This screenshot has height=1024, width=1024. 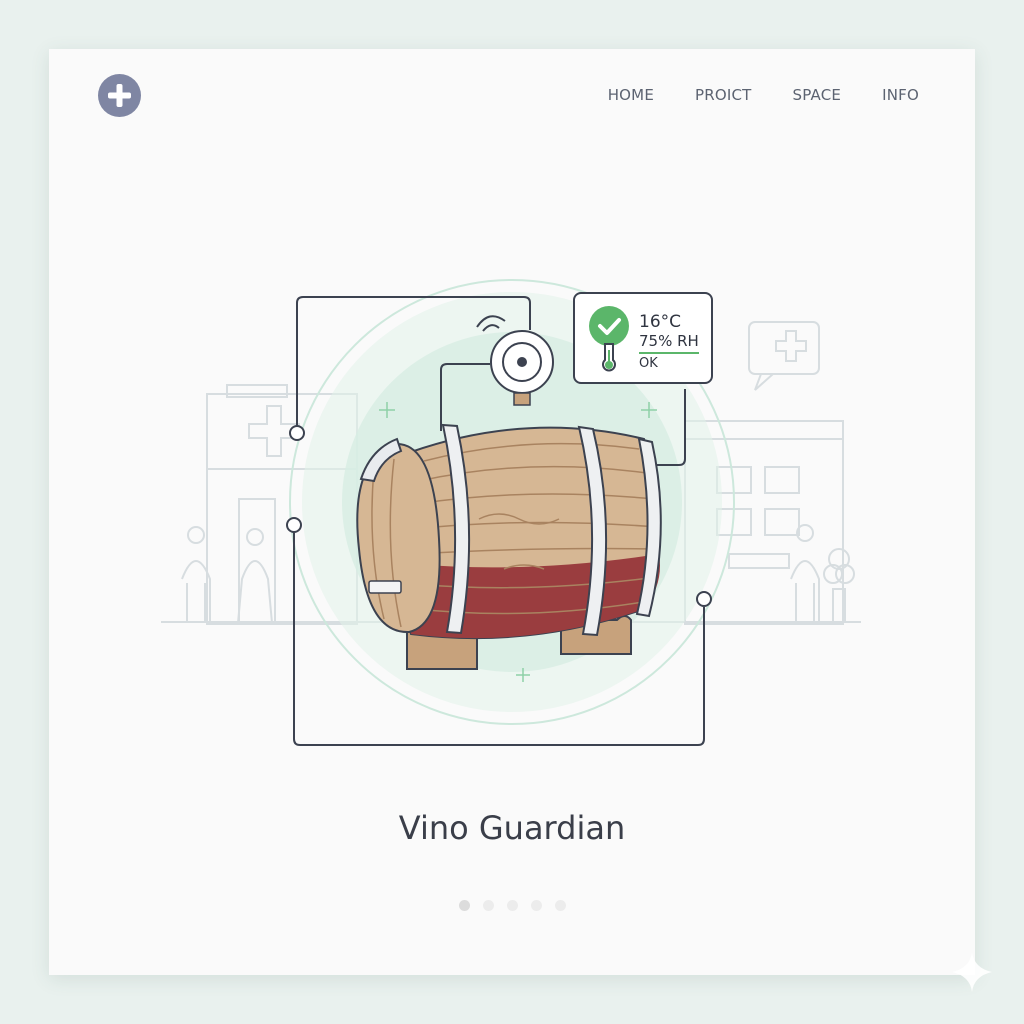 What do you see at coordinates (512, 828) in the screenshot?
I see `app-title: Vino Guardian` at bounding box center [512, 828].